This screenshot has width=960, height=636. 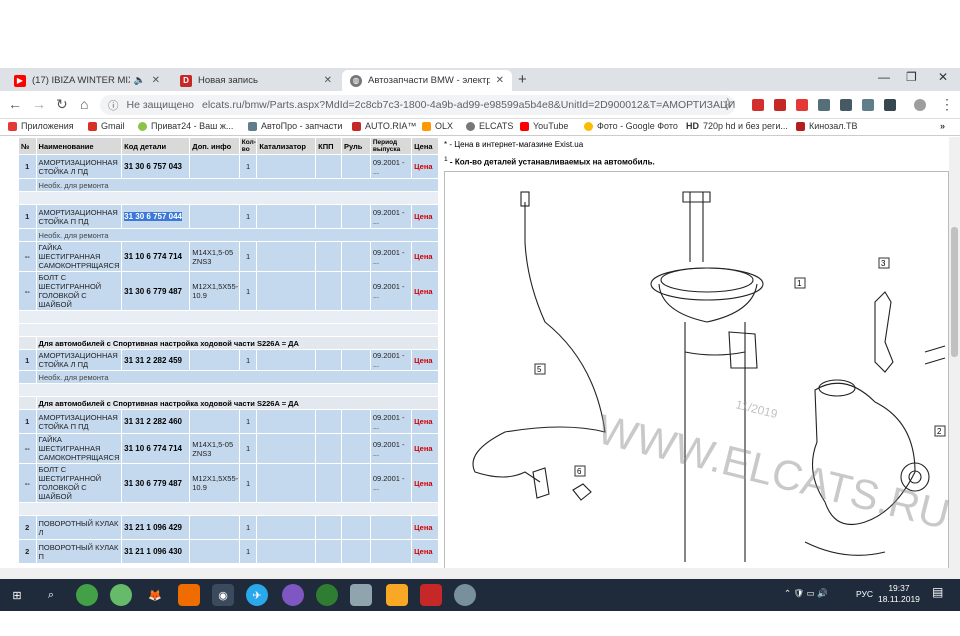 What do you see at coordinates (140, 80) in the screenshot?
I see `speaker-icon: 🔈` at bounding box center [140, 80].